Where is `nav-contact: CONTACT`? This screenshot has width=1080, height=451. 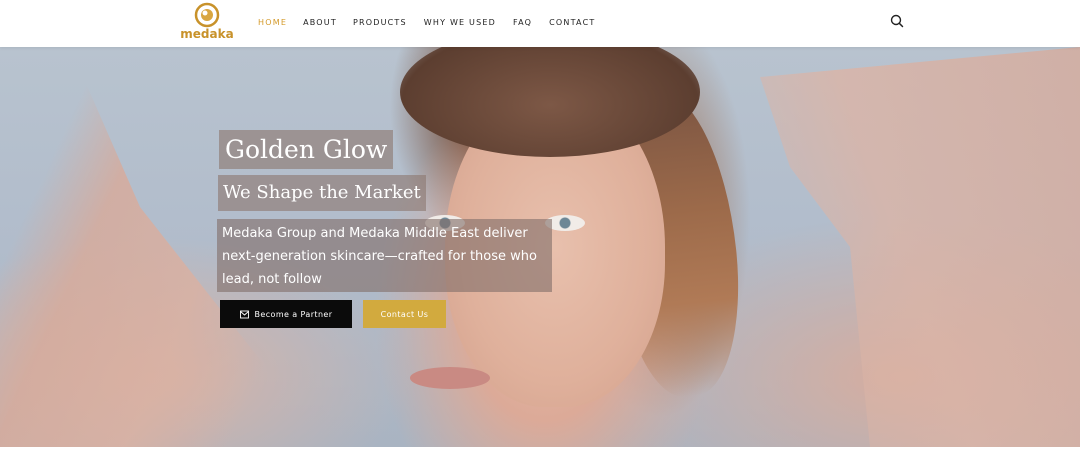
nav-contact: CONTACT is located at coordinates (572, 22).